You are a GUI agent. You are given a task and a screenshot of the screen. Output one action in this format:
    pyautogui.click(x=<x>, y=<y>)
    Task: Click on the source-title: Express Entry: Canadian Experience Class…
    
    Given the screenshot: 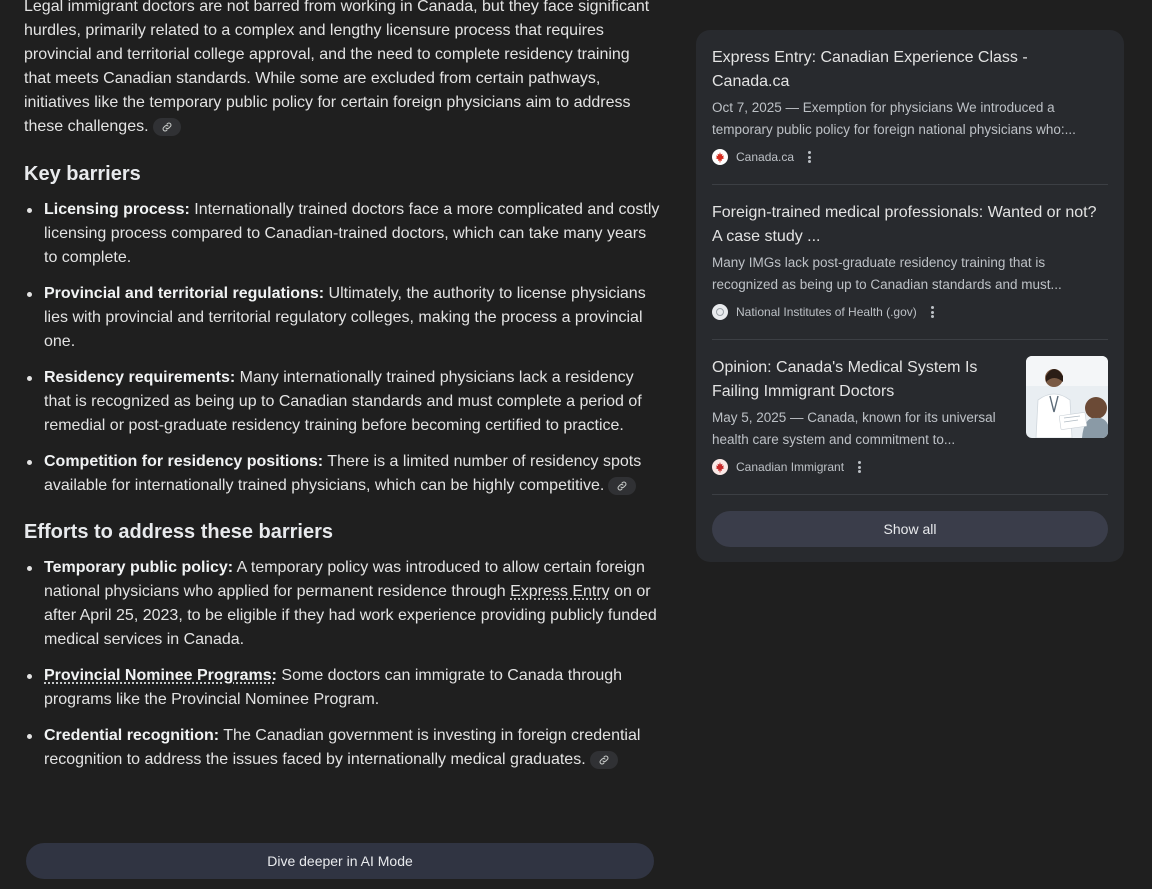 What is the action you would take?
    pyautogui.click(x=910, y=70)
    